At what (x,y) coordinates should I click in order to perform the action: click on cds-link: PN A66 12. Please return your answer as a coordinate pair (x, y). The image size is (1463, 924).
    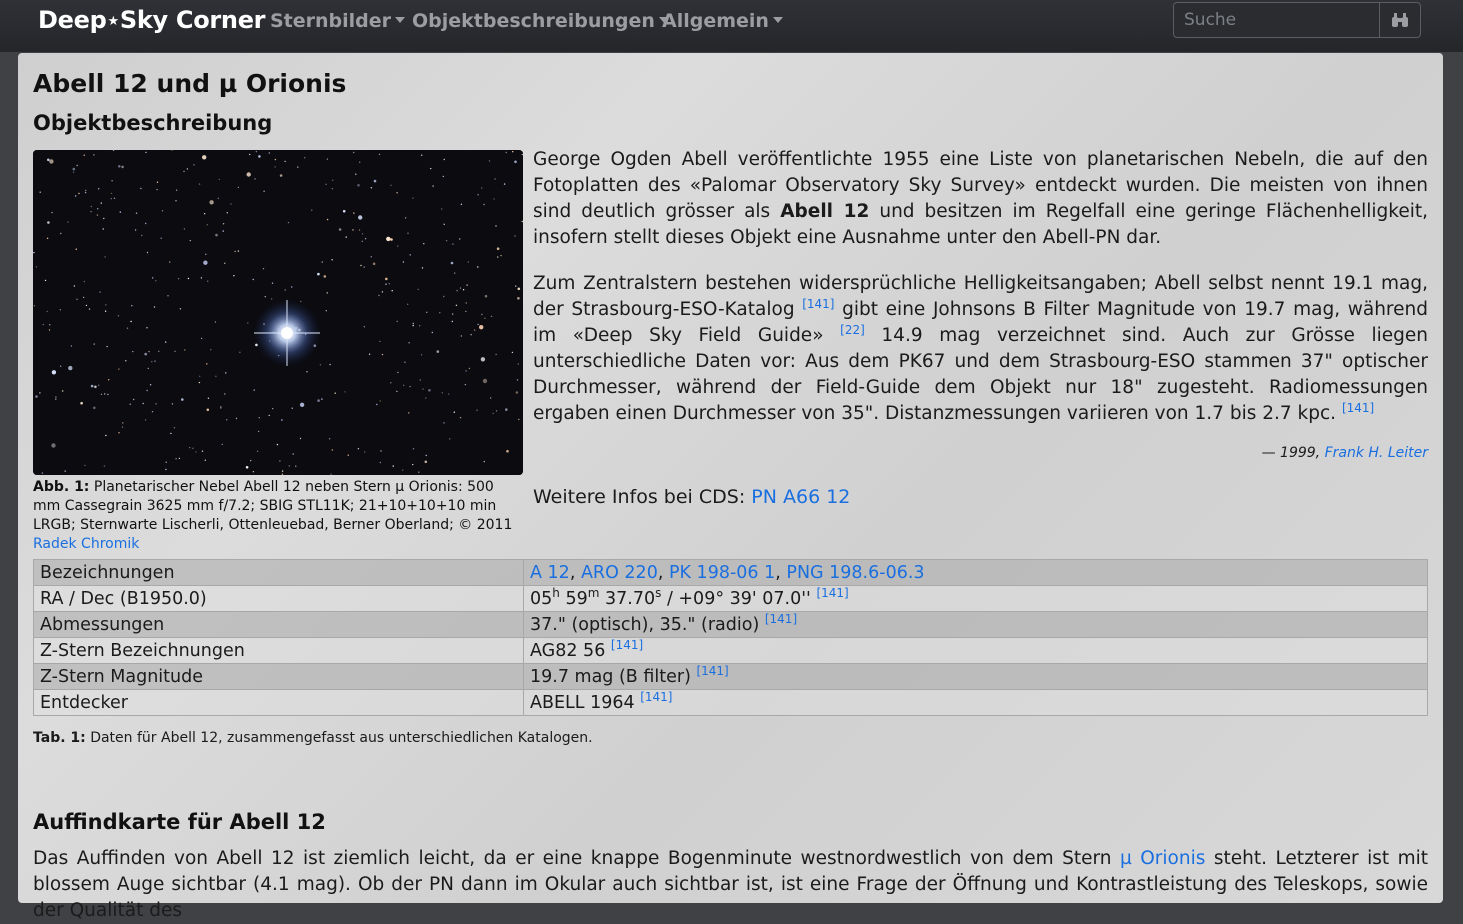
    Looking at the image, I should click on (800, 497).